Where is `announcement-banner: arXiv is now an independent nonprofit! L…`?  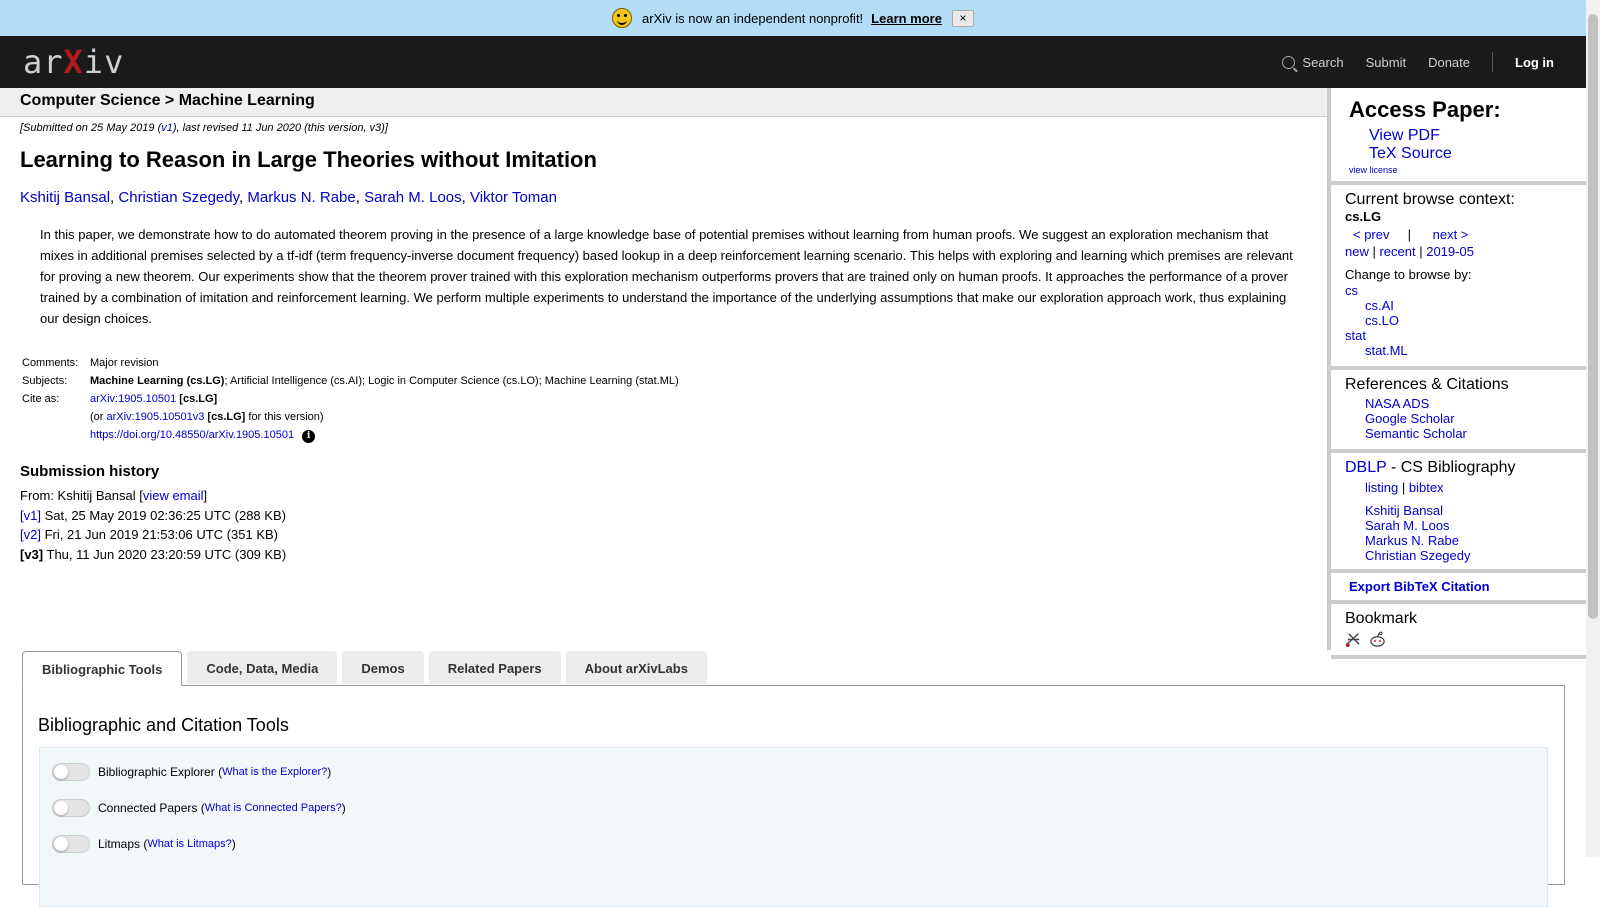 announcement-banner: arXiv is now an independent nonprofit! L… is located at coordinates (793, 18).